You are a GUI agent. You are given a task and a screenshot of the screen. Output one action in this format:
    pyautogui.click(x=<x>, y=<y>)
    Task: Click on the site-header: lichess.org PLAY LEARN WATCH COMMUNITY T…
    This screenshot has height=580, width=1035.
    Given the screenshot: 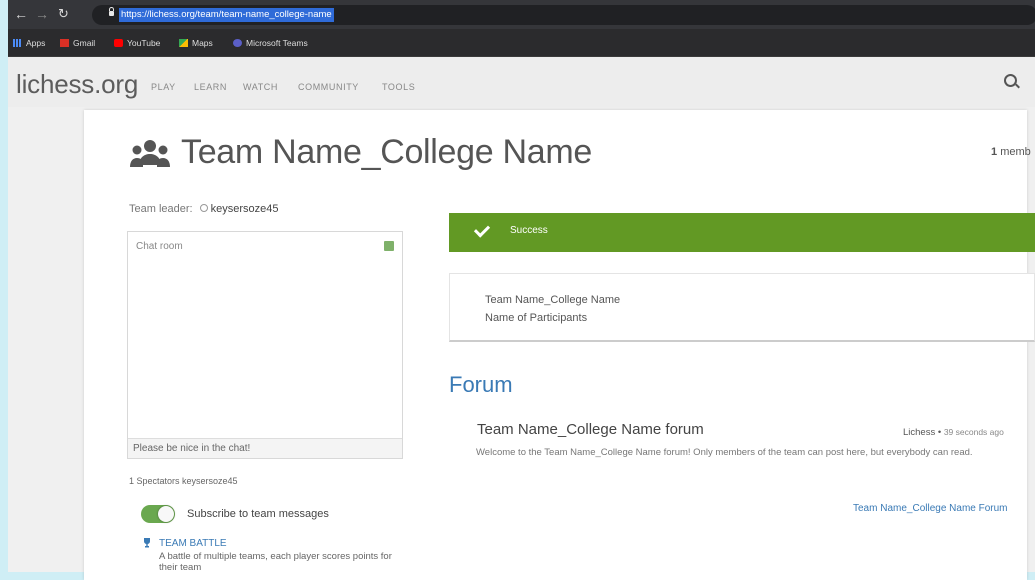 What is the action you would take?
    pyautogui.click(x=521, y=82)
    